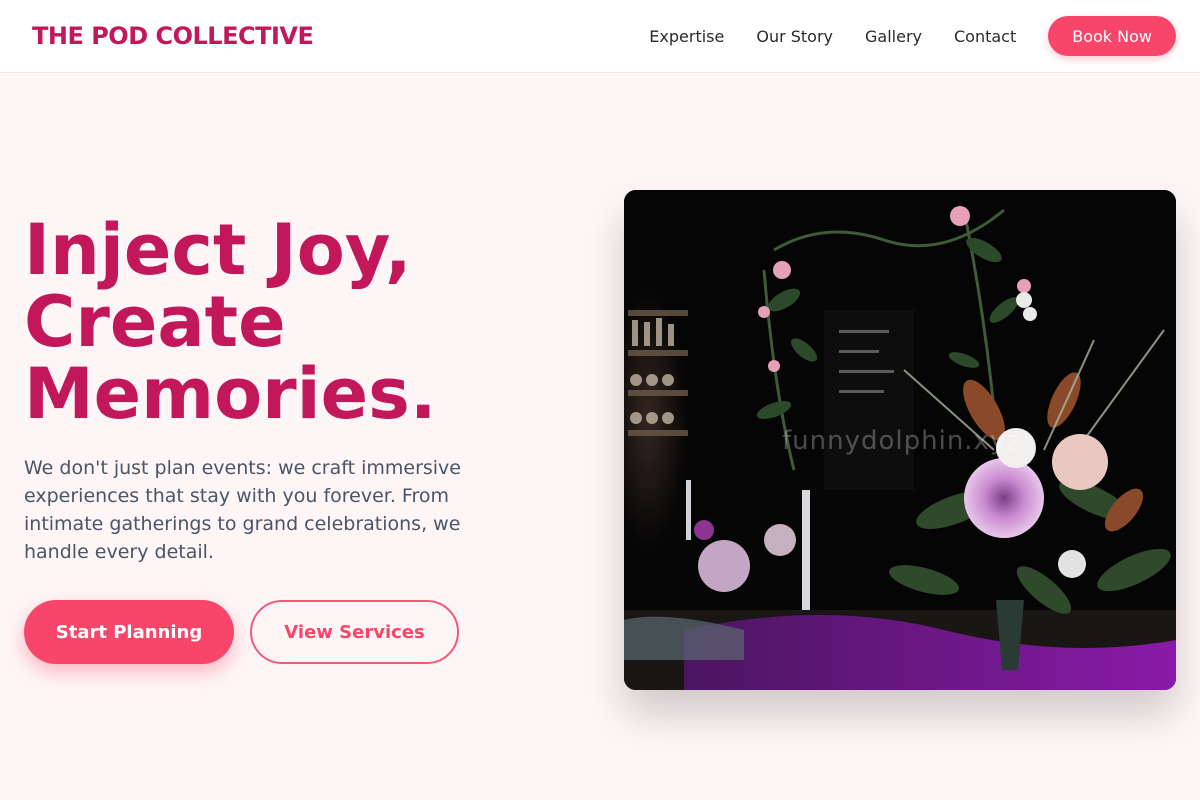 The image size is (1200, 800). Describe the element at coordinates (218, 250) in the screenshot. I see `hero-title-line-1: Inject Joy,` at that location.